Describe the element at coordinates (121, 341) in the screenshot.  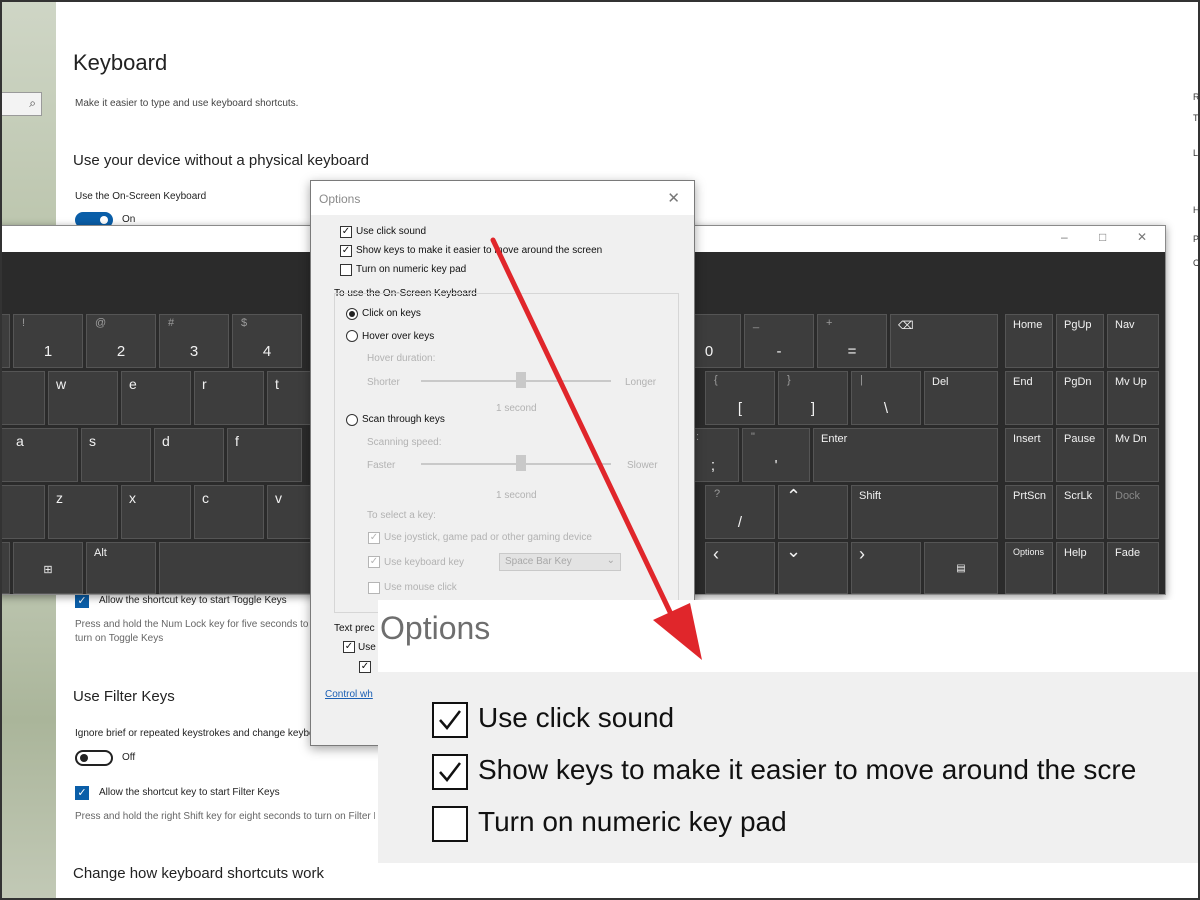
I see `osk-key-2: @2` at that location.